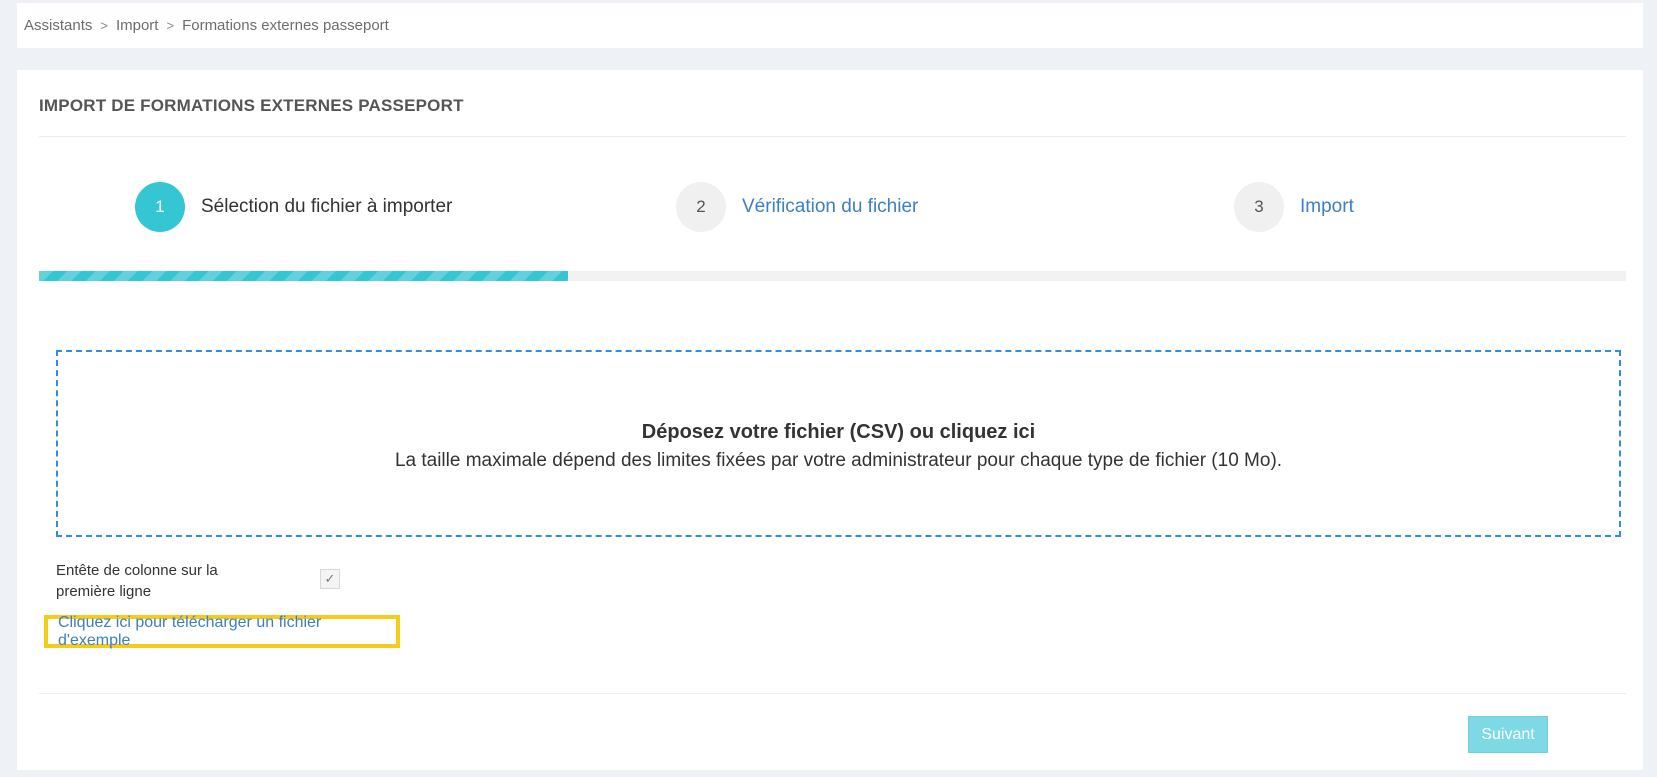  Describe the element at coordinates (327, 206) in the screenshot. I see `step-label: Sélection du fichier à importer` at that location.